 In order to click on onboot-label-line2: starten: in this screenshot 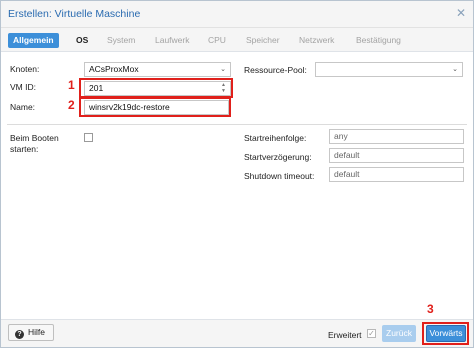, I will do `click(24, 149)`.